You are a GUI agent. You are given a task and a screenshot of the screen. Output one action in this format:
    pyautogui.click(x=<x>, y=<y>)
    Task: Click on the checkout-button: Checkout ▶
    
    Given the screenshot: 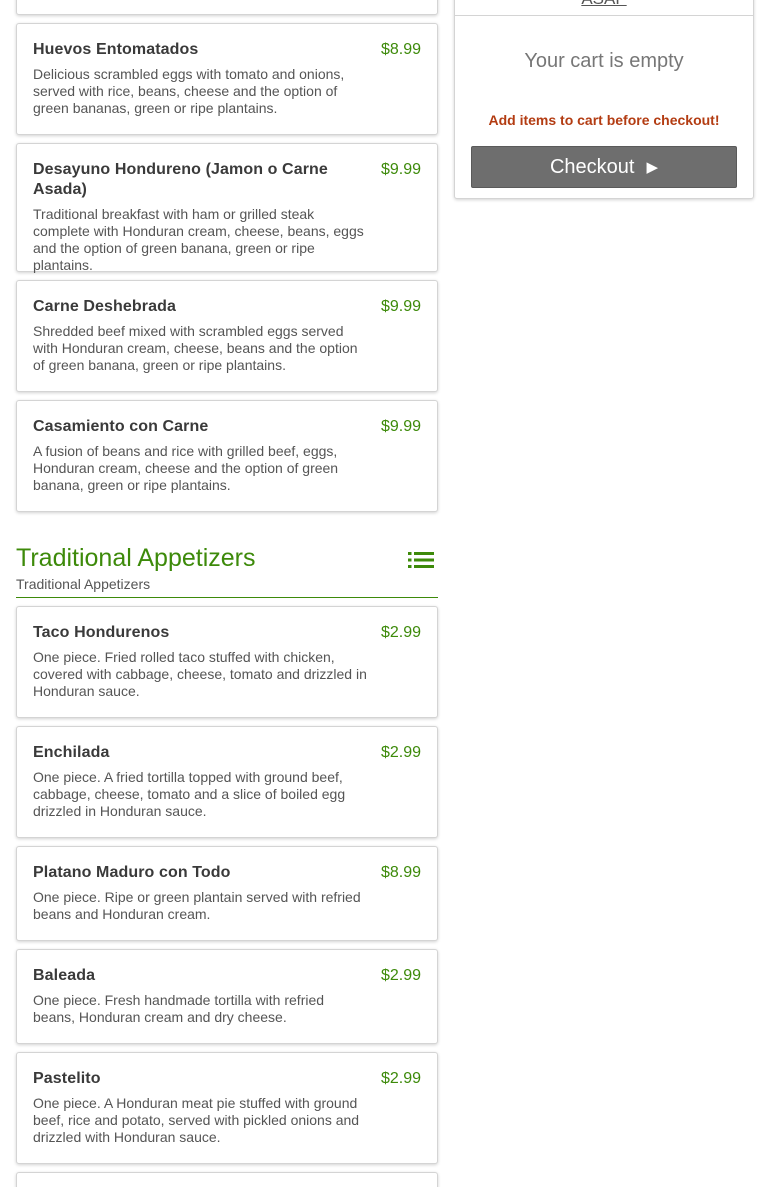 What is the action you would take?
    pyautogui.click(x=604, y=167)
    